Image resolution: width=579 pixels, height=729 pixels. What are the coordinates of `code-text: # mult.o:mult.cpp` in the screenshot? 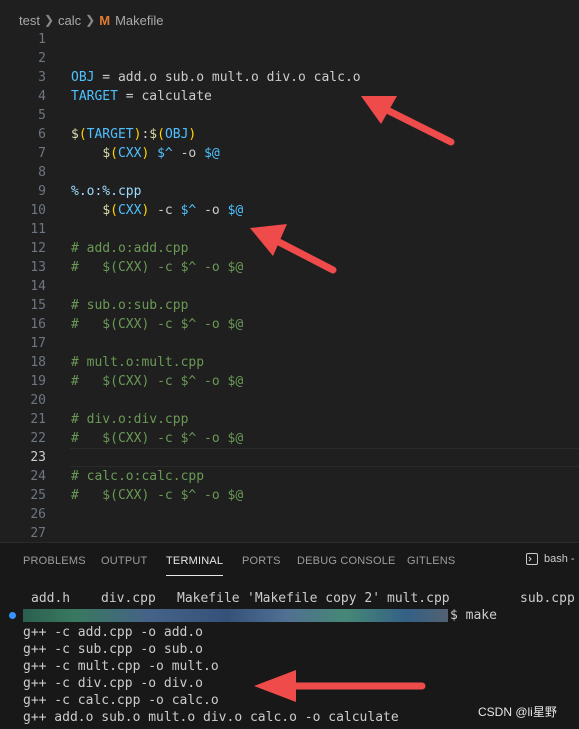 It's located at (138, 362).